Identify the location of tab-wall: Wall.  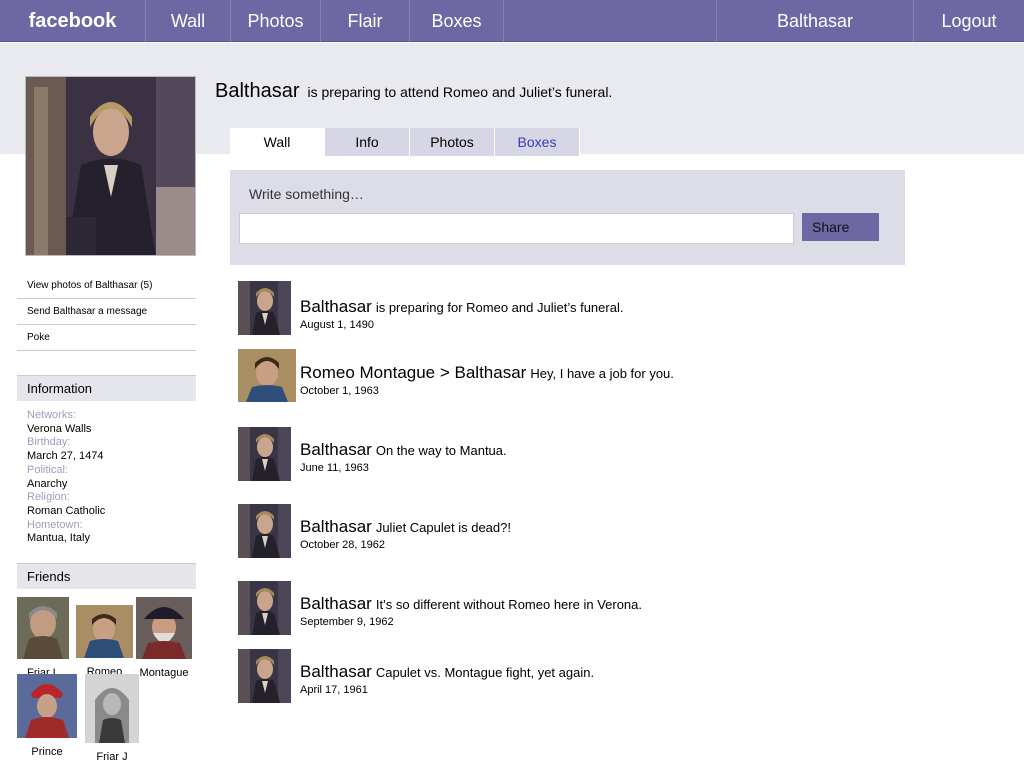
(277, 142).